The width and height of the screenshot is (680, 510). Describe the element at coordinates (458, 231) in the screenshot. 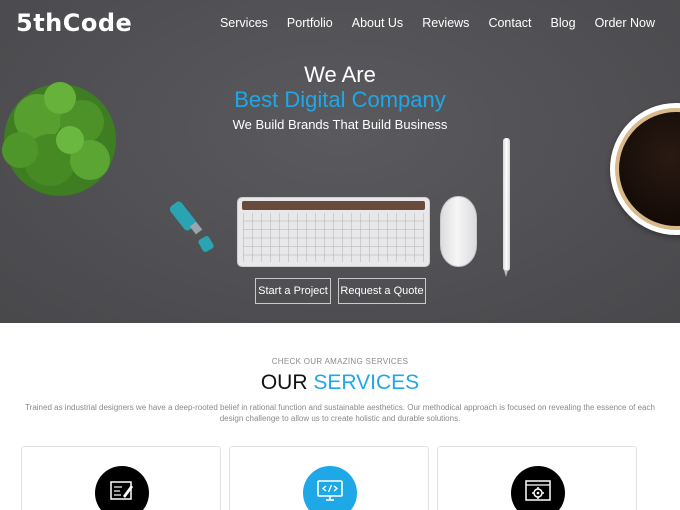

I see `mouse-image` at that location.